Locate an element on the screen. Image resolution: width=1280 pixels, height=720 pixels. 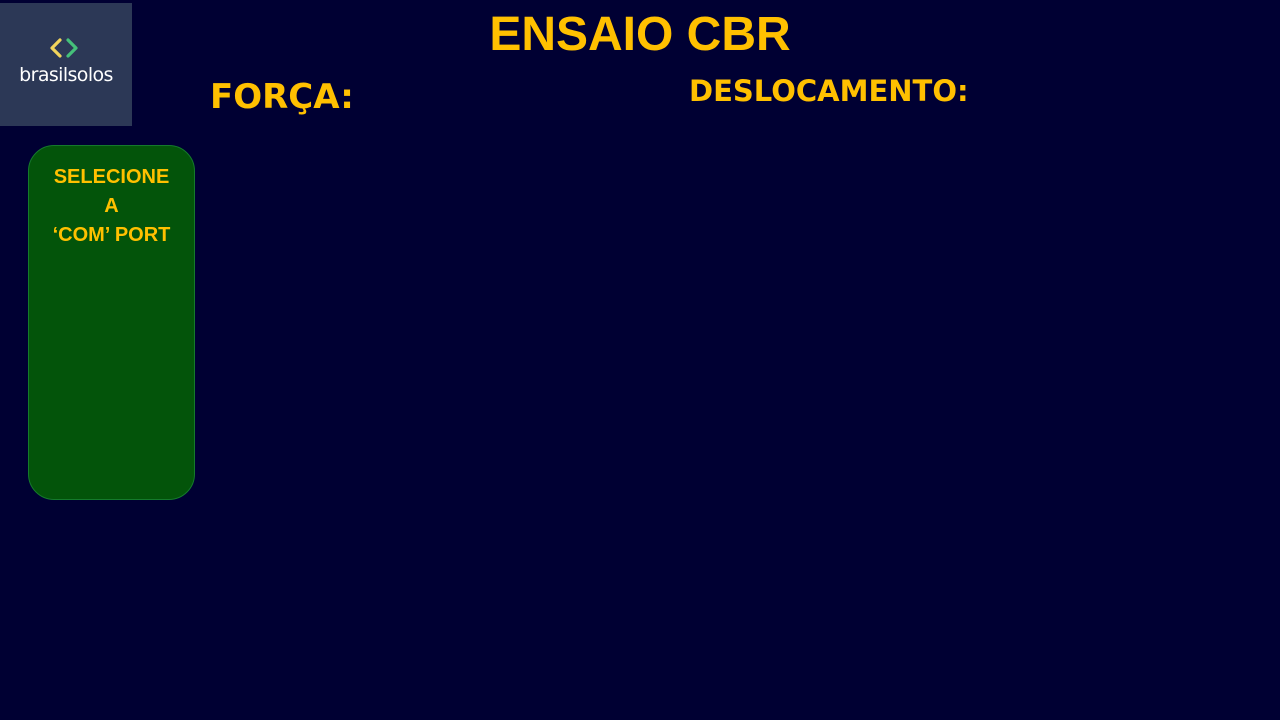
com-port-label: SELECIONE A ‘COM’ PORT is located at coordinates (111, 206).